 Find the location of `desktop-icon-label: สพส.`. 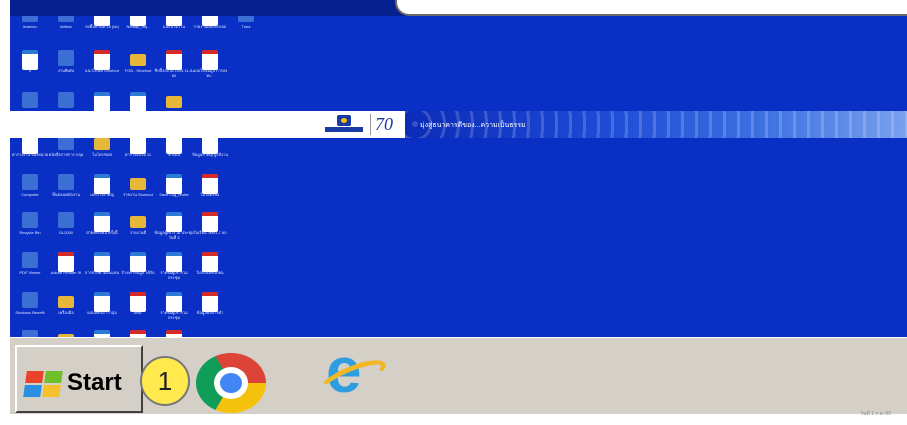

desktop-icon-label: สพส. is located at coordinates (138, 312).